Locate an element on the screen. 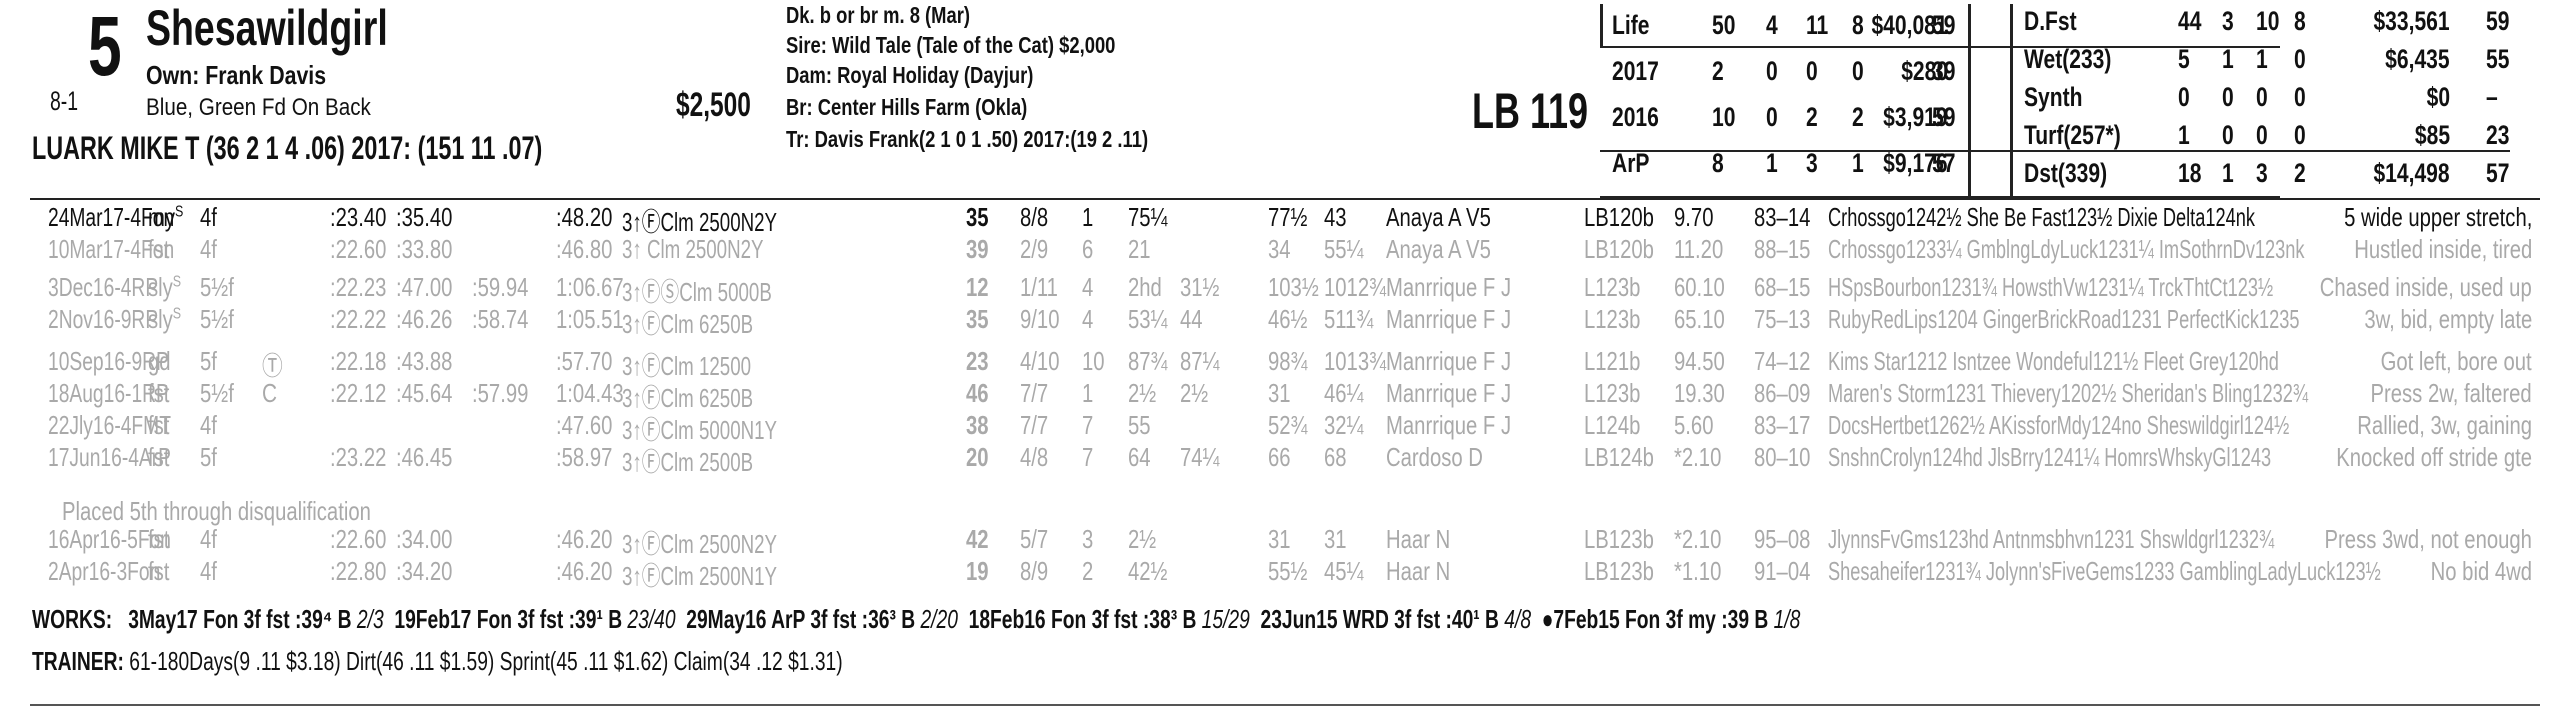  work-entry: 18Feb16 Fon 3f fst :38³ B is located at coordinates (1079, 619).